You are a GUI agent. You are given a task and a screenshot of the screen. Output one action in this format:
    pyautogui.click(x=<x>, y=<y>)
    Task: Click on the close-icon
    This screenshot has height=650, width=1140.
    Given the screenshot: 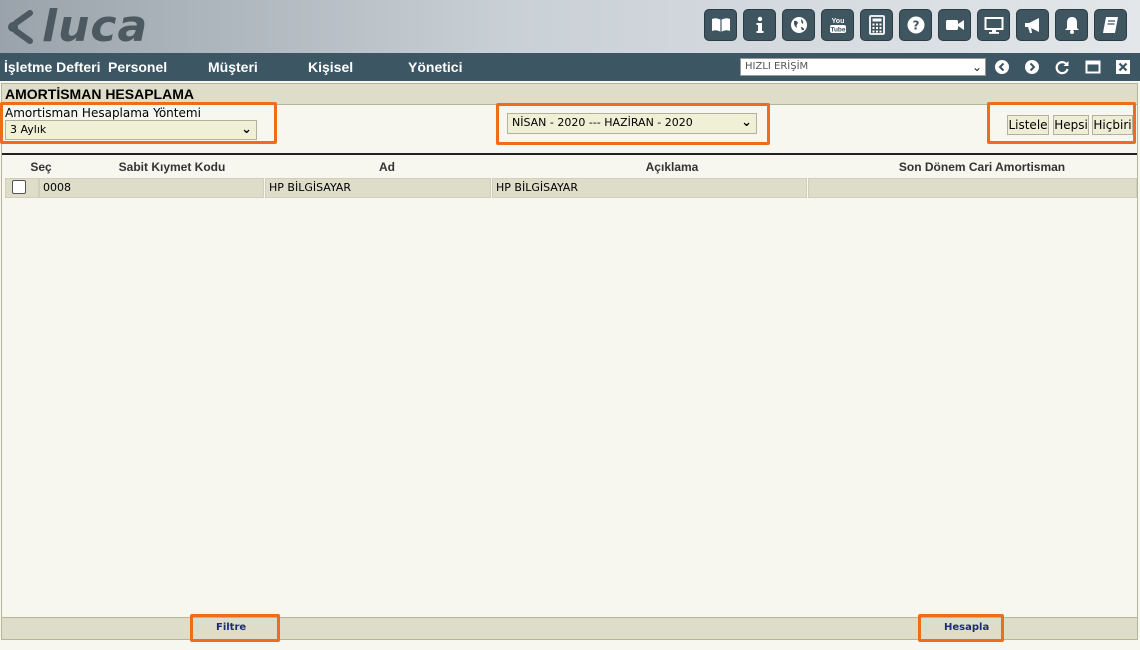 What is the action you would take?
    pyautogui.click(x=1123, y=67)
    